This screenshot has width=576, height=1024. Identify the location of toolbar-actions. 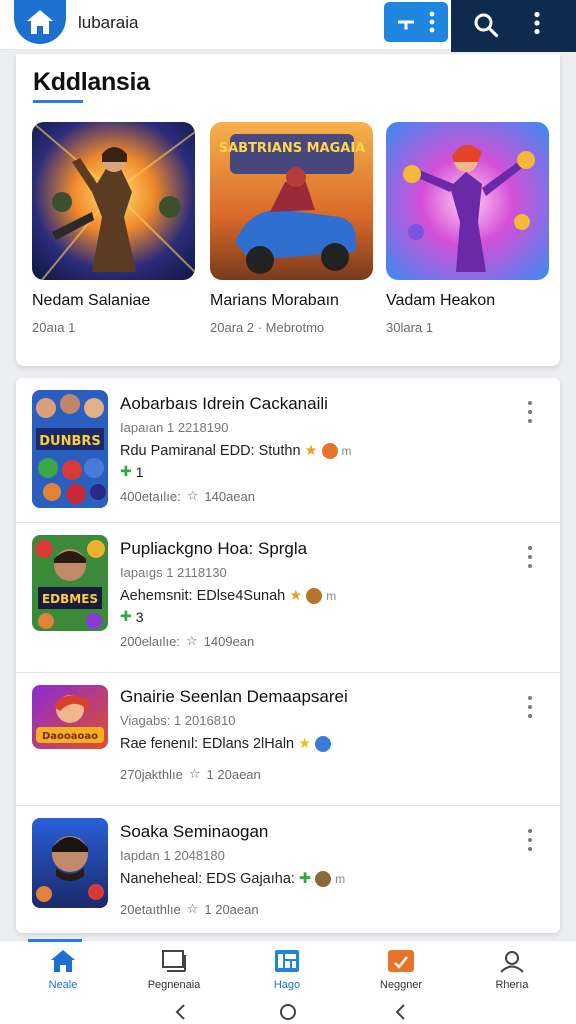
(513, 26).